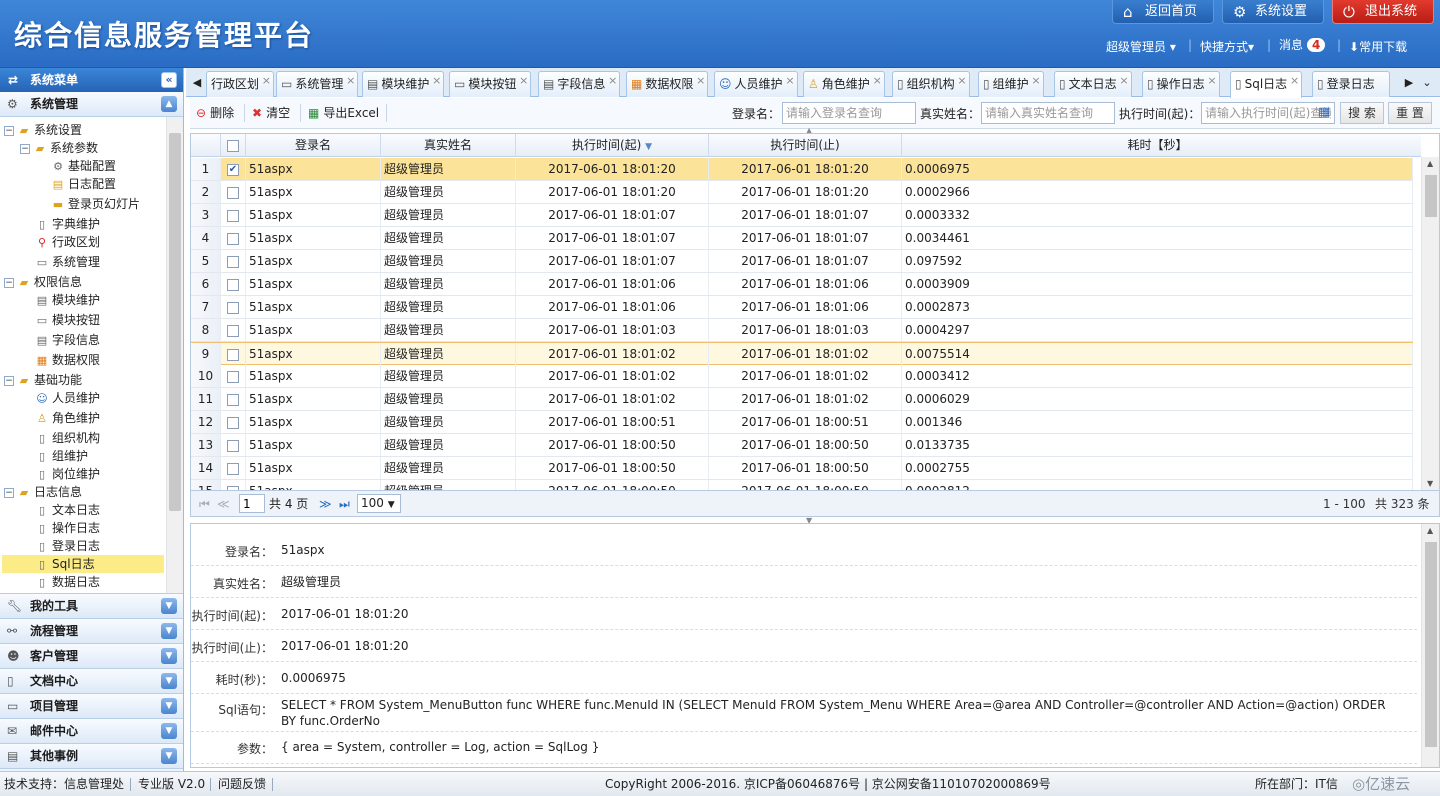 The height and width of the screenshot is (796, 1440). I want to click on real-name-input, so click(1048, 113).